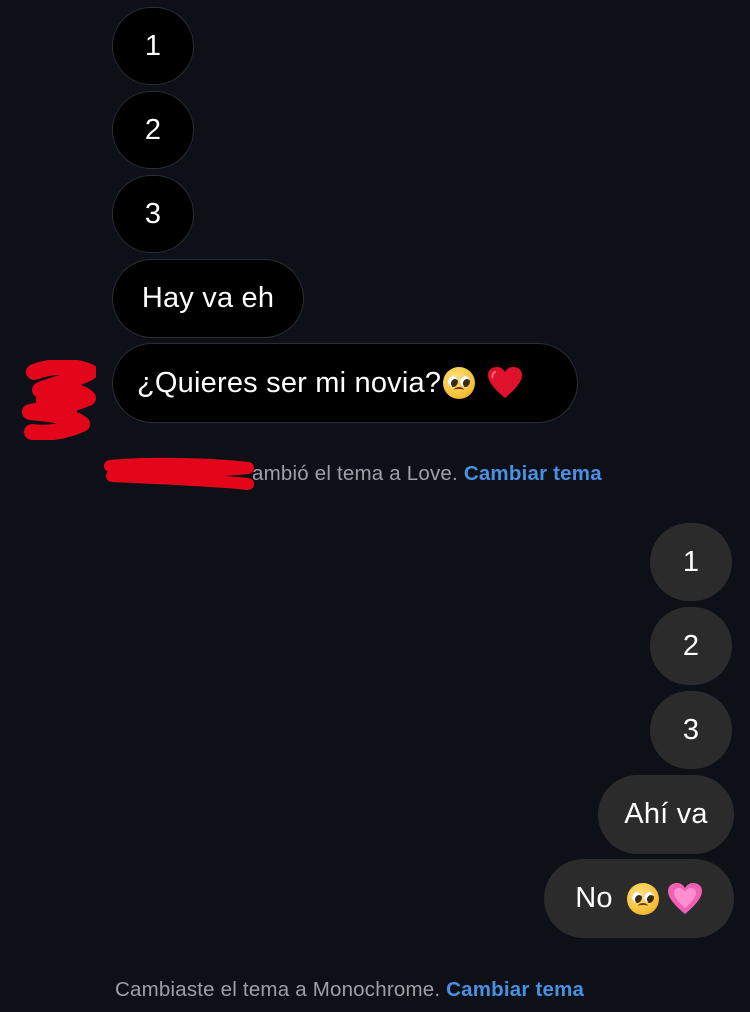  Describe the element at coordinates (179, 473) in the screenshot. I see `redacted-name` at that location.